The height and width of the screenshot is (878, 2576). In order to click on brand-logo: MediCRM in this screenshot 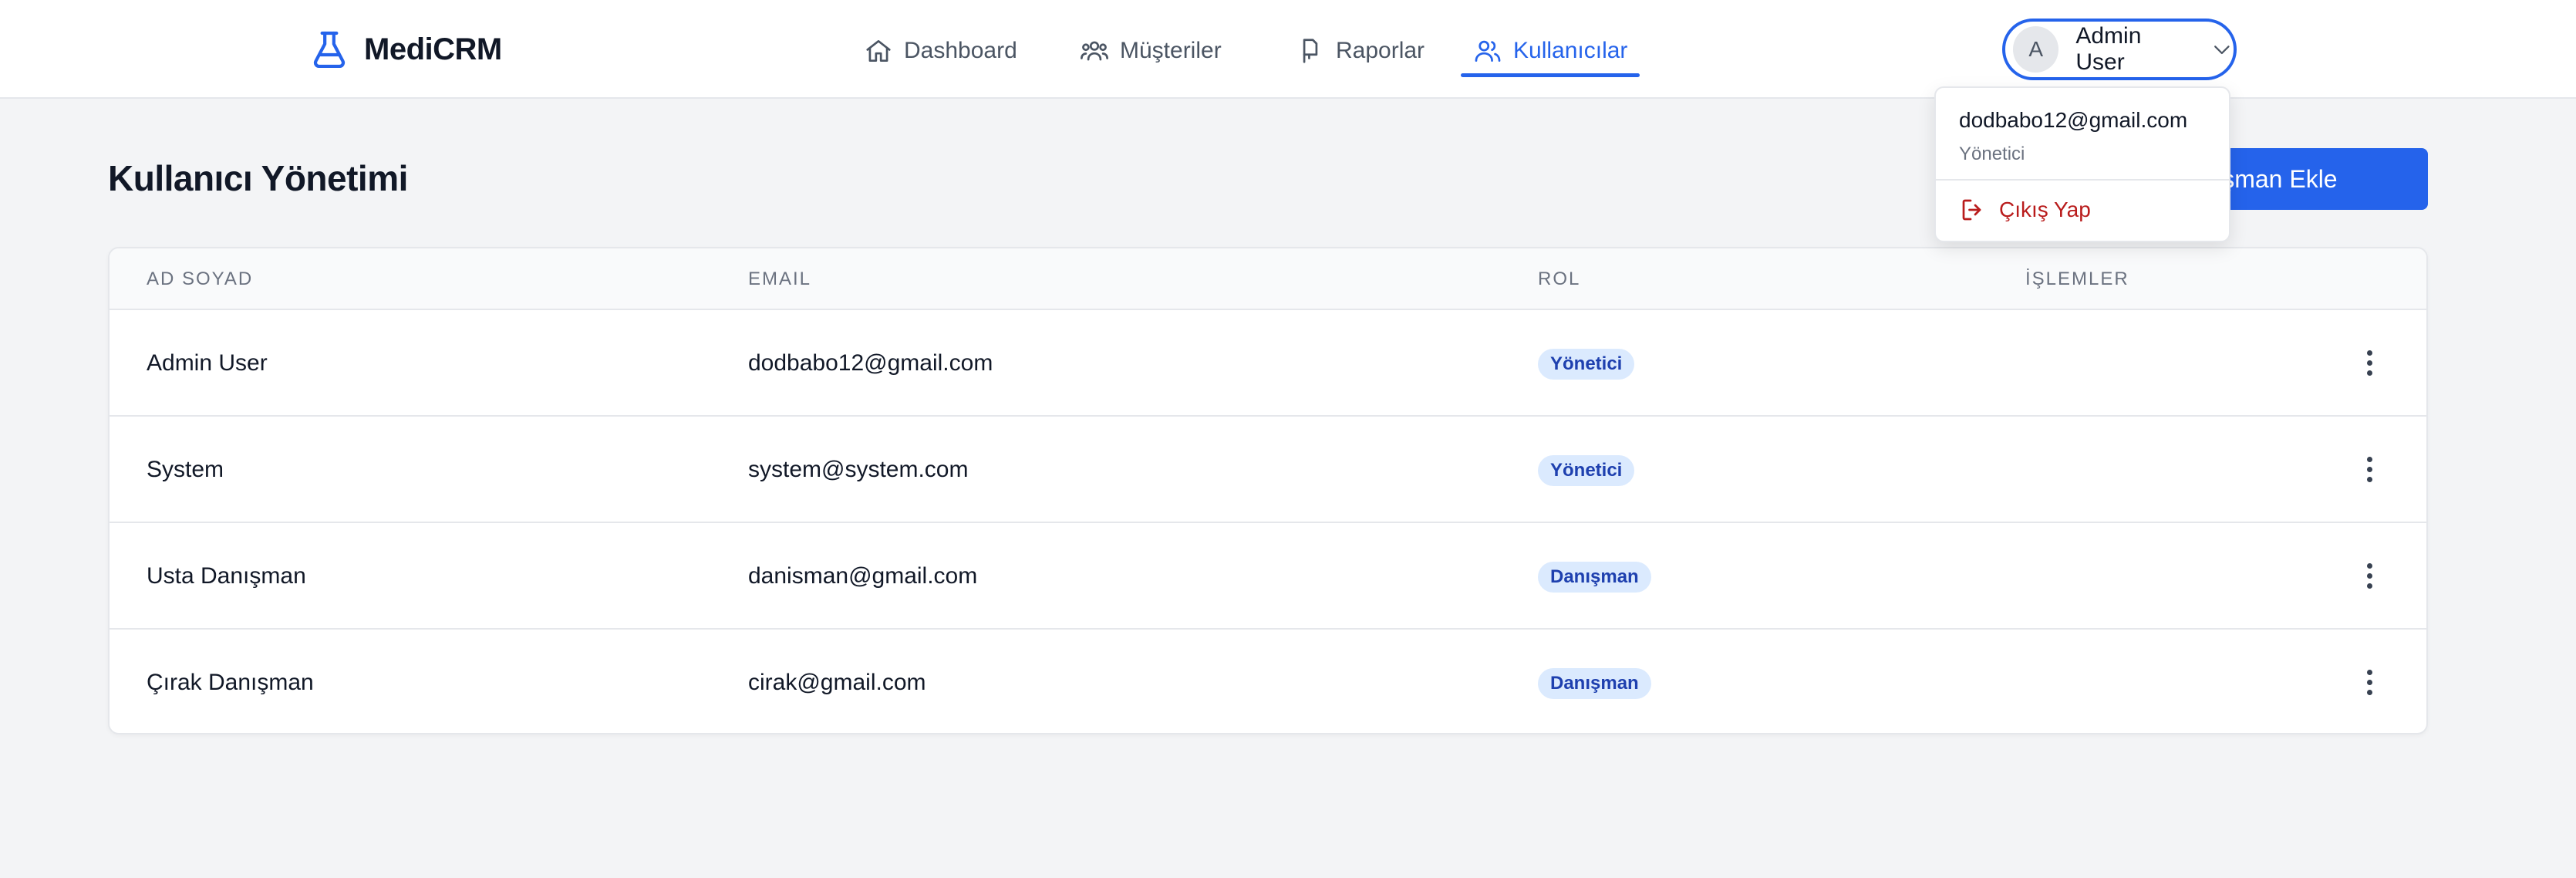, I will do `click(404, 49)`.